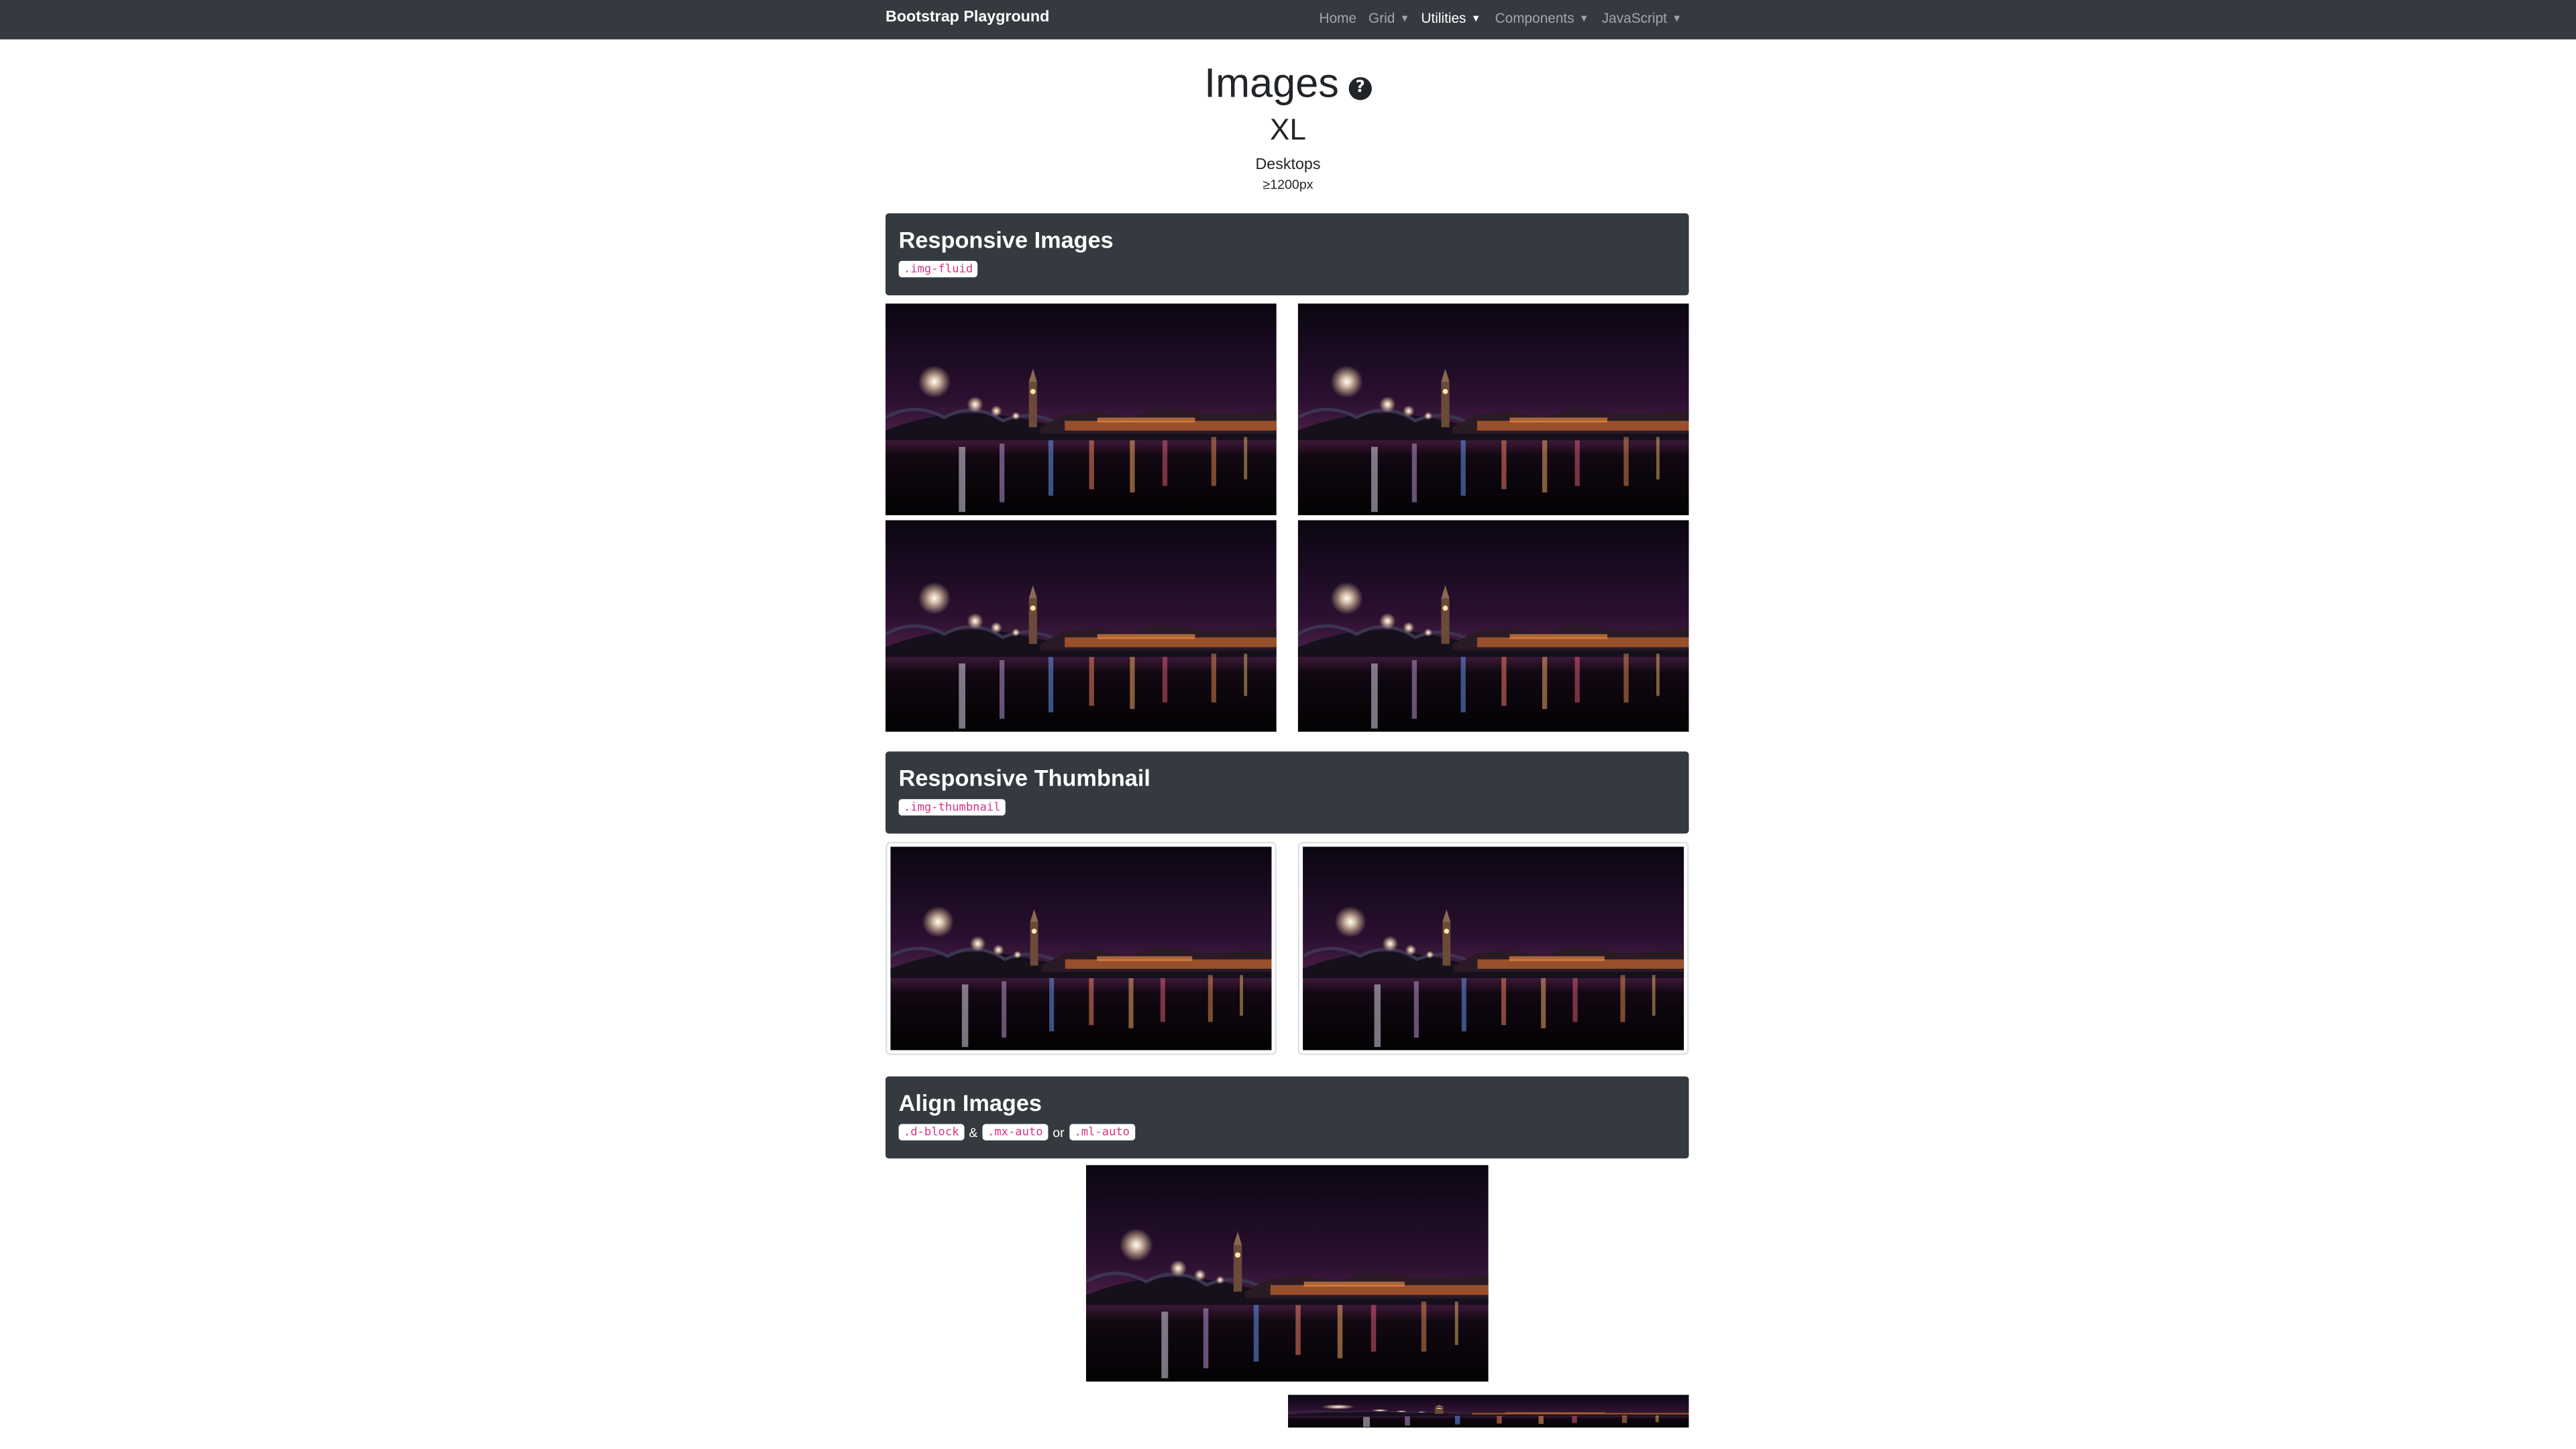  I want to click on page-title: Images?, so click(1288, 85).